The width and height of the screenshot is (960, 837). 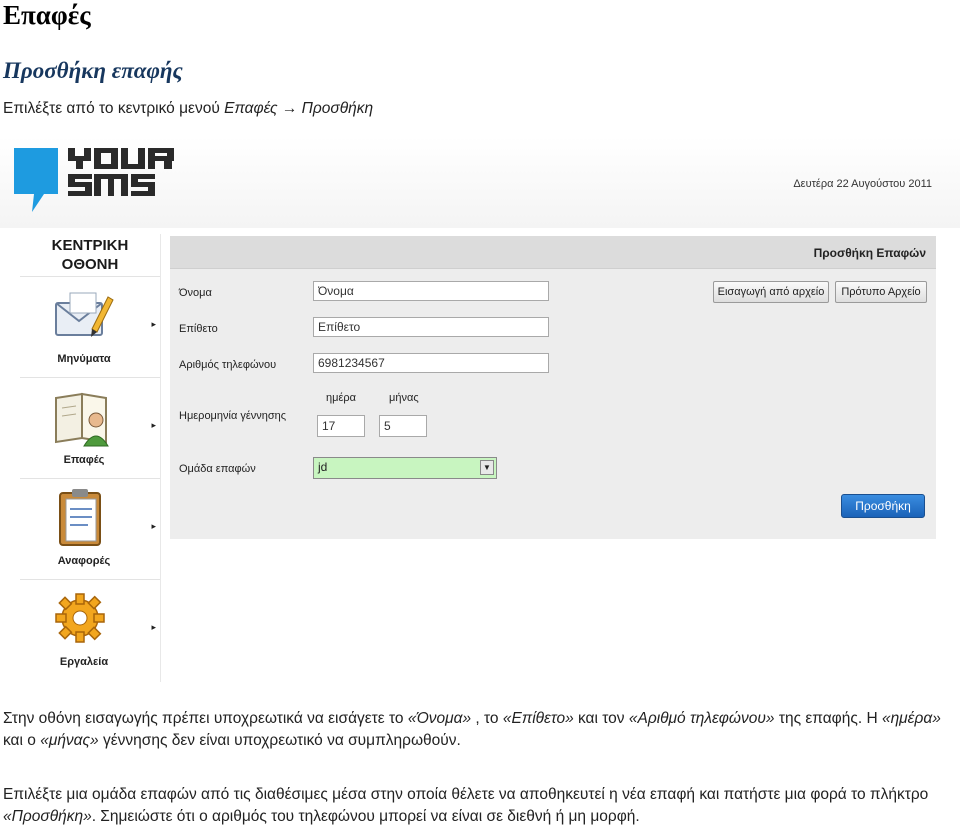 What do you see at coordinates (217, 469) in the screenshot?
I see `group-label: Ομάδα επαφών` at bounding box center [217, 469].